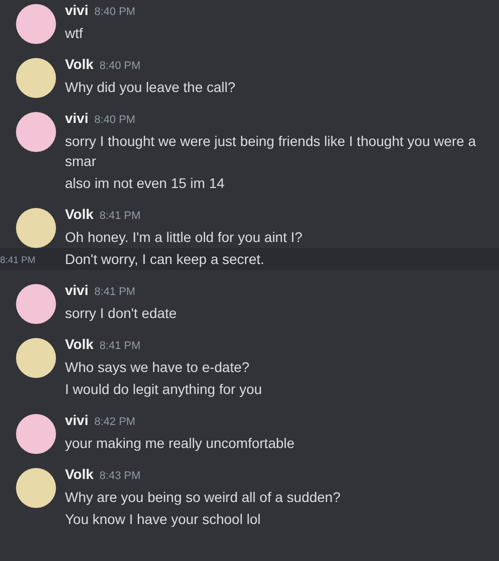 This screenshot has height=561, width=499. Describe the element at coordinates (74, 33) in the screenshot. I see `message-text: wtf` at that location.